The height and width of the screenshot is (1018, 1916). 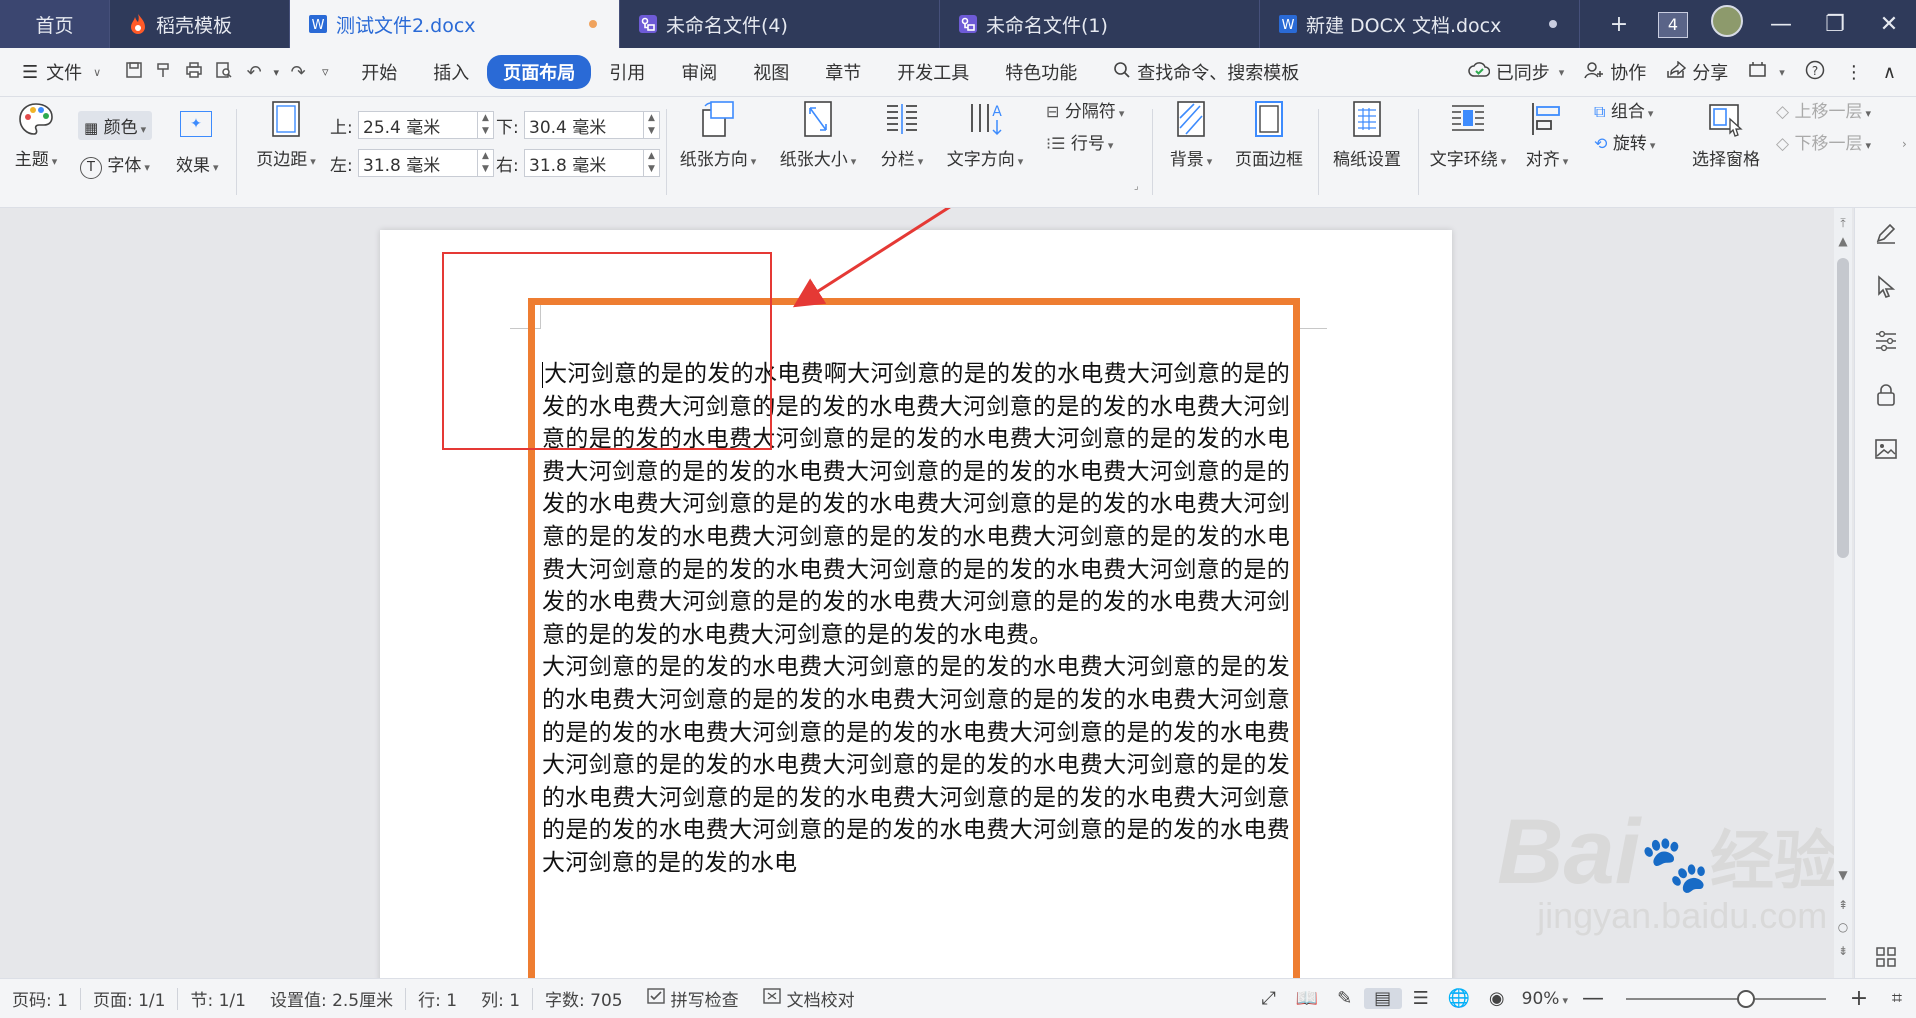 What do you see at coordinates (218, 998) in the screenshot?
I see `status-section: 节: 1/1` at bounding box center [218, 998].